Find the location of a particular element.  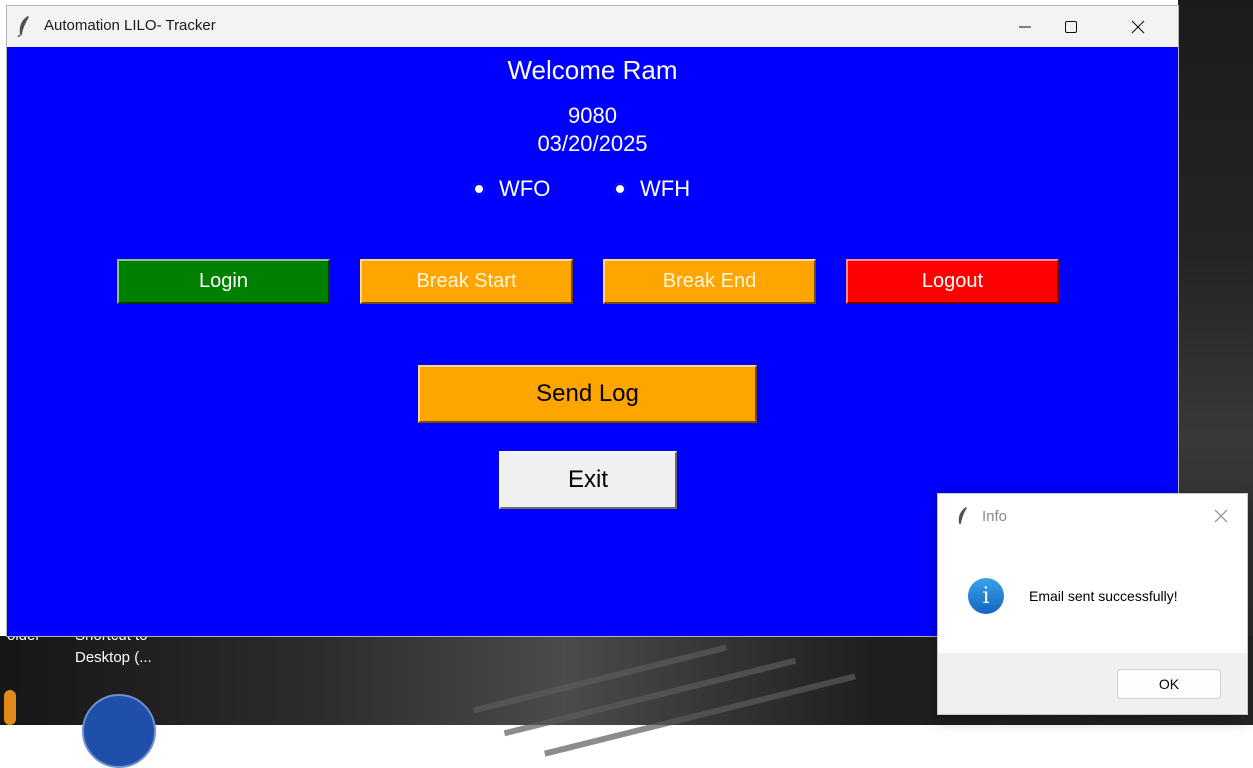

close-button is located at coordinates (1138, 26).